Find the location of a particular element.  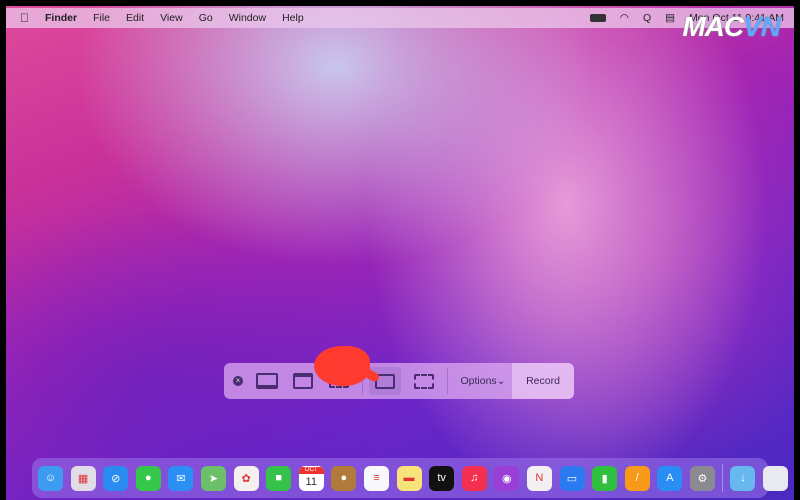

maps-icon: ➤ is located at coordinates (213, 478).